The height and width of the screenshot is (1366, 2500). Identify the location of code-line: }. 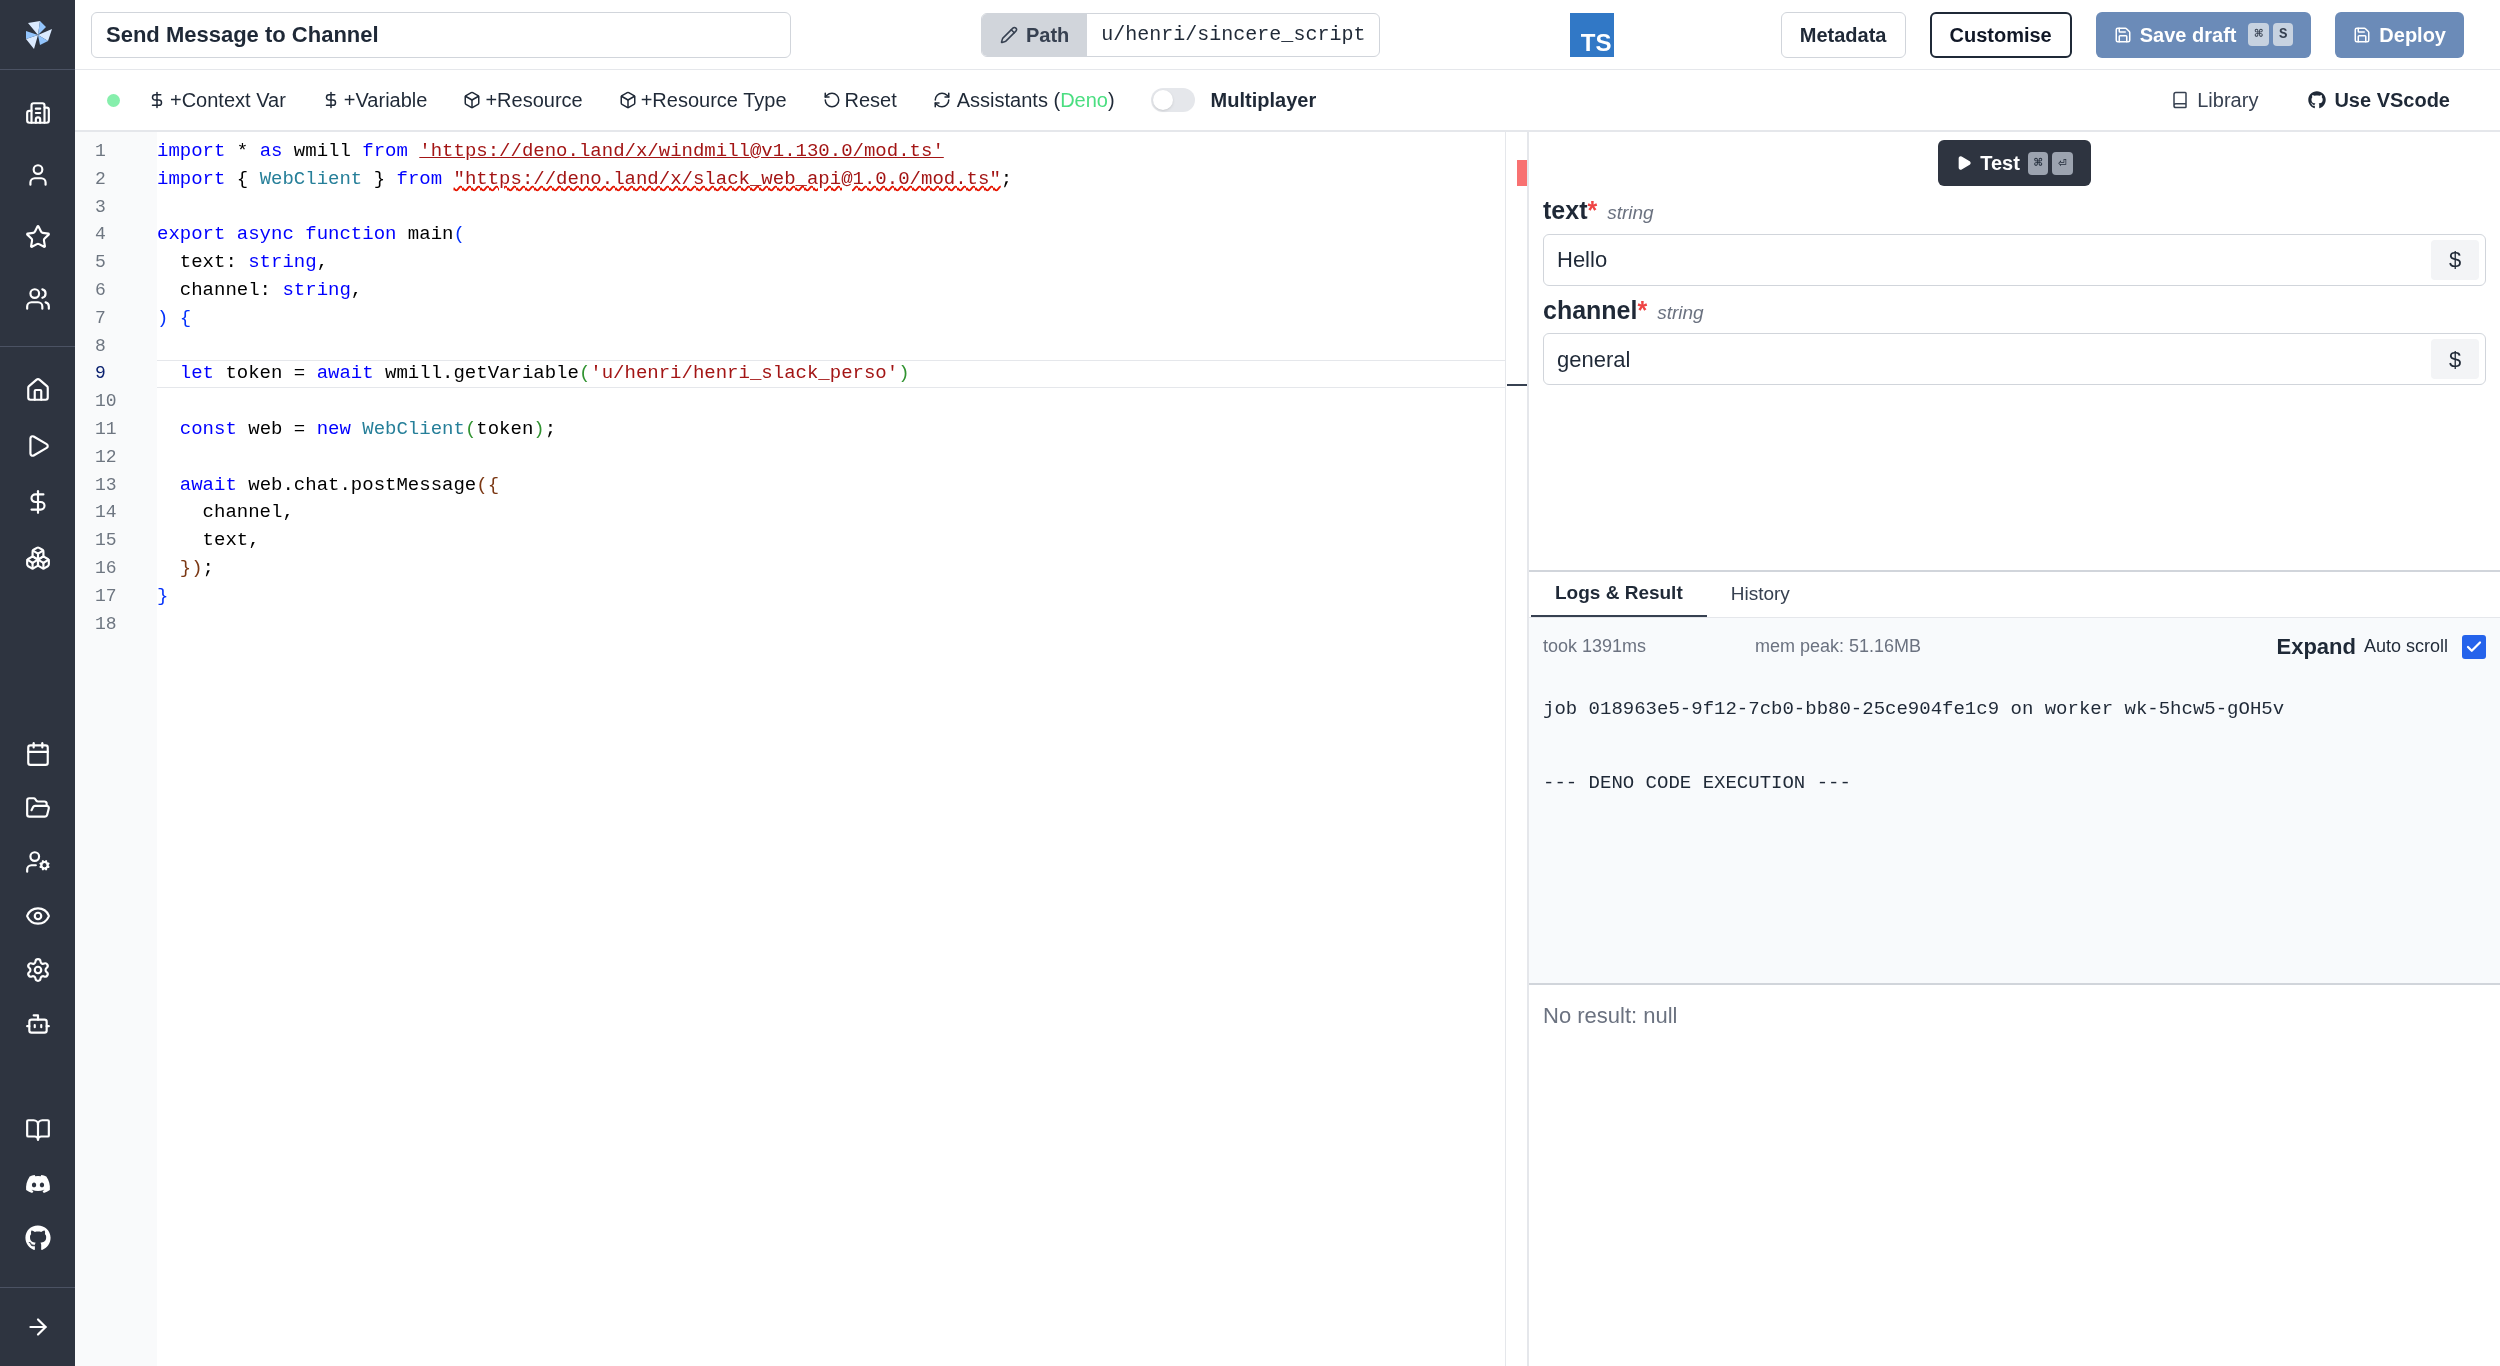
(163, 596).